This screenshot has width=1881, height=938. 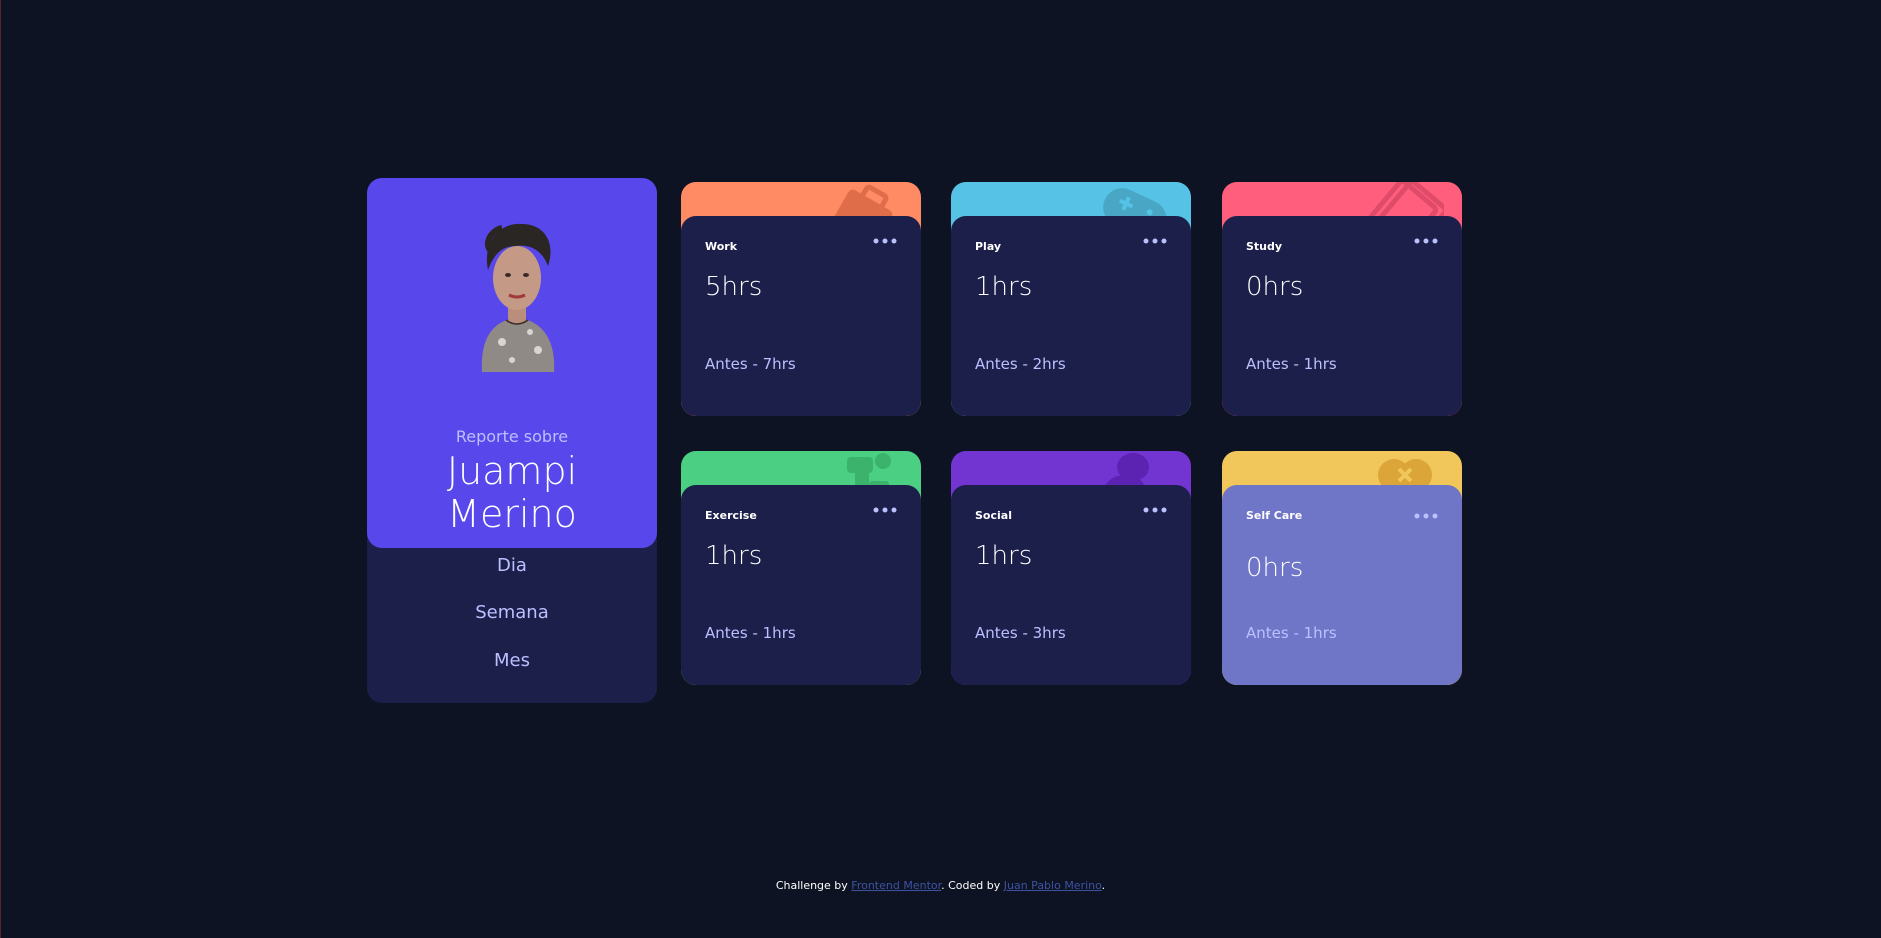 What do you see at coordinates (512, 612) in the screenshot?
I see `period-weekly-button: Semana` at bounding box center [512, 612].